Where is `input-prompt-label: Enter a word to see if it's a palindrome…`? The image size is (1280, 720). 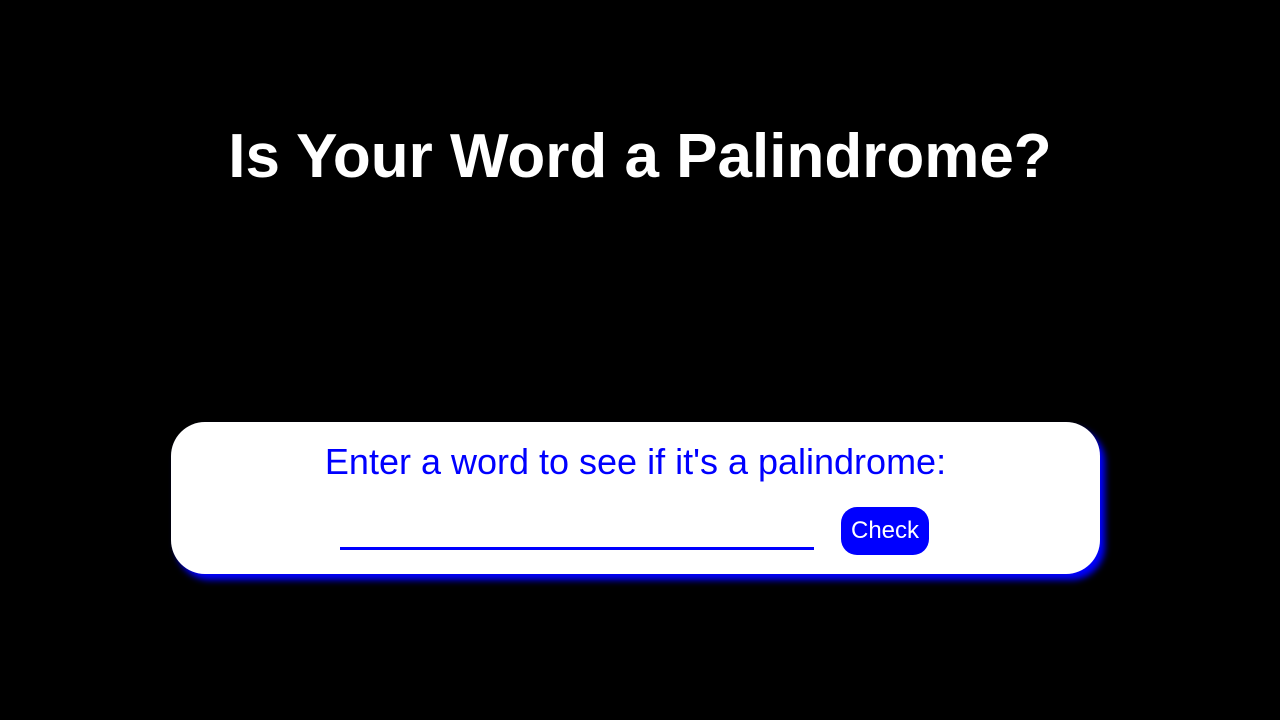
input-prompt-label: Enter a word to see if it's a palindrome… is located at coordinates (635, 461).